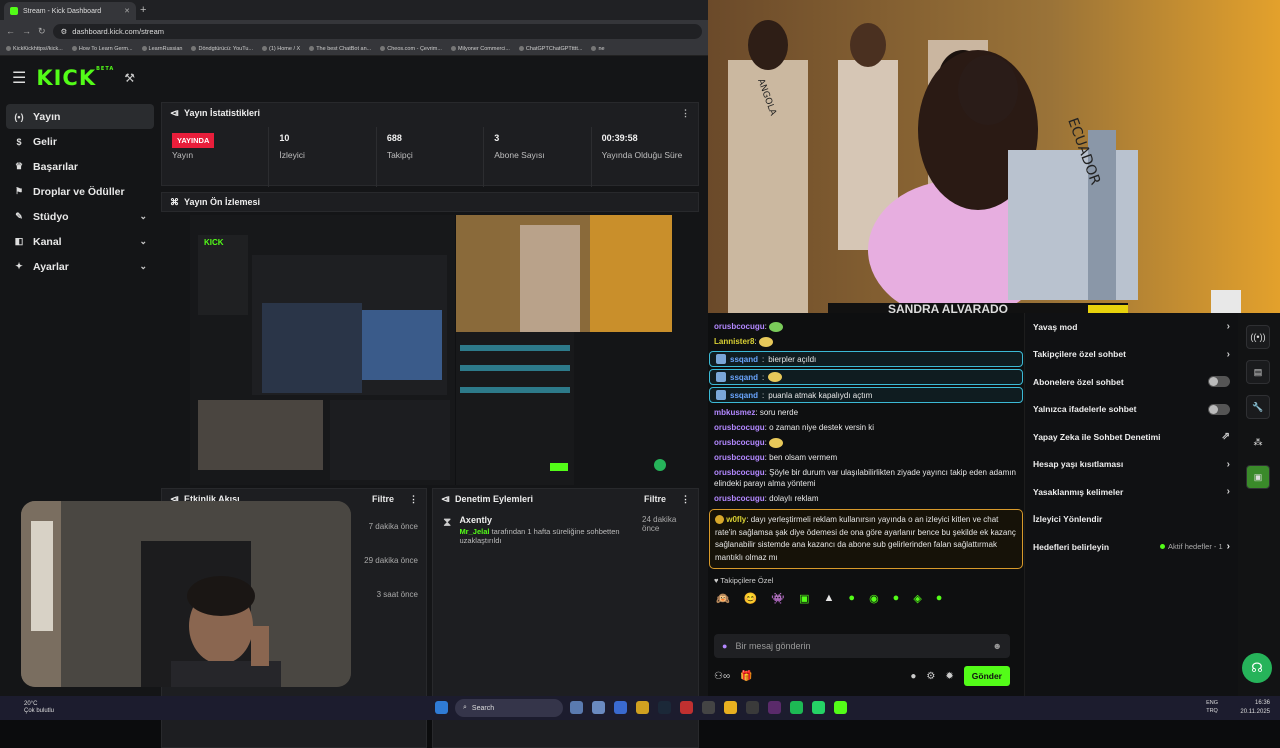  What do you see at coordinates (80, 241) in the screenshot?
I see `sidebar-item-5: ◧ Kanal ⌄` at bounding box center [80, 241].